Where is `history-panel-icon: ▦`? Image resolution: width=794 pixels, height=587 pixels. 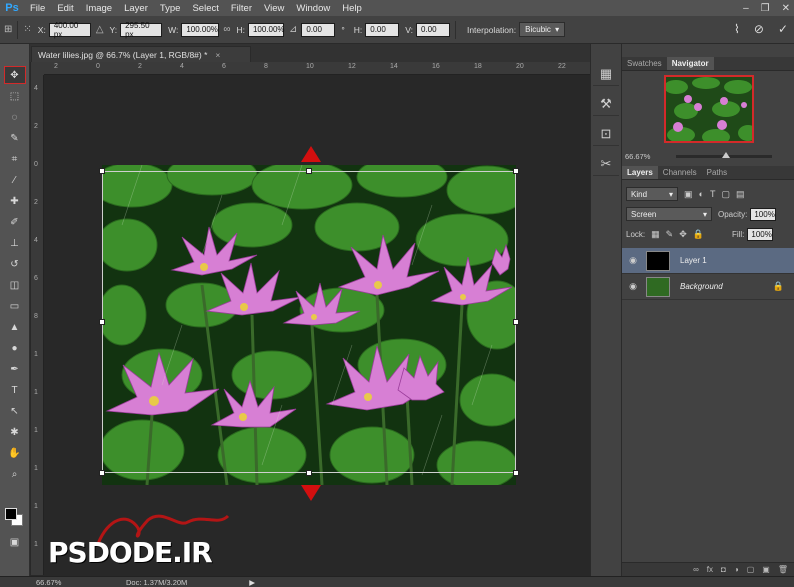 history-panel-icon: ▦ is located at coordinates (606, 74).